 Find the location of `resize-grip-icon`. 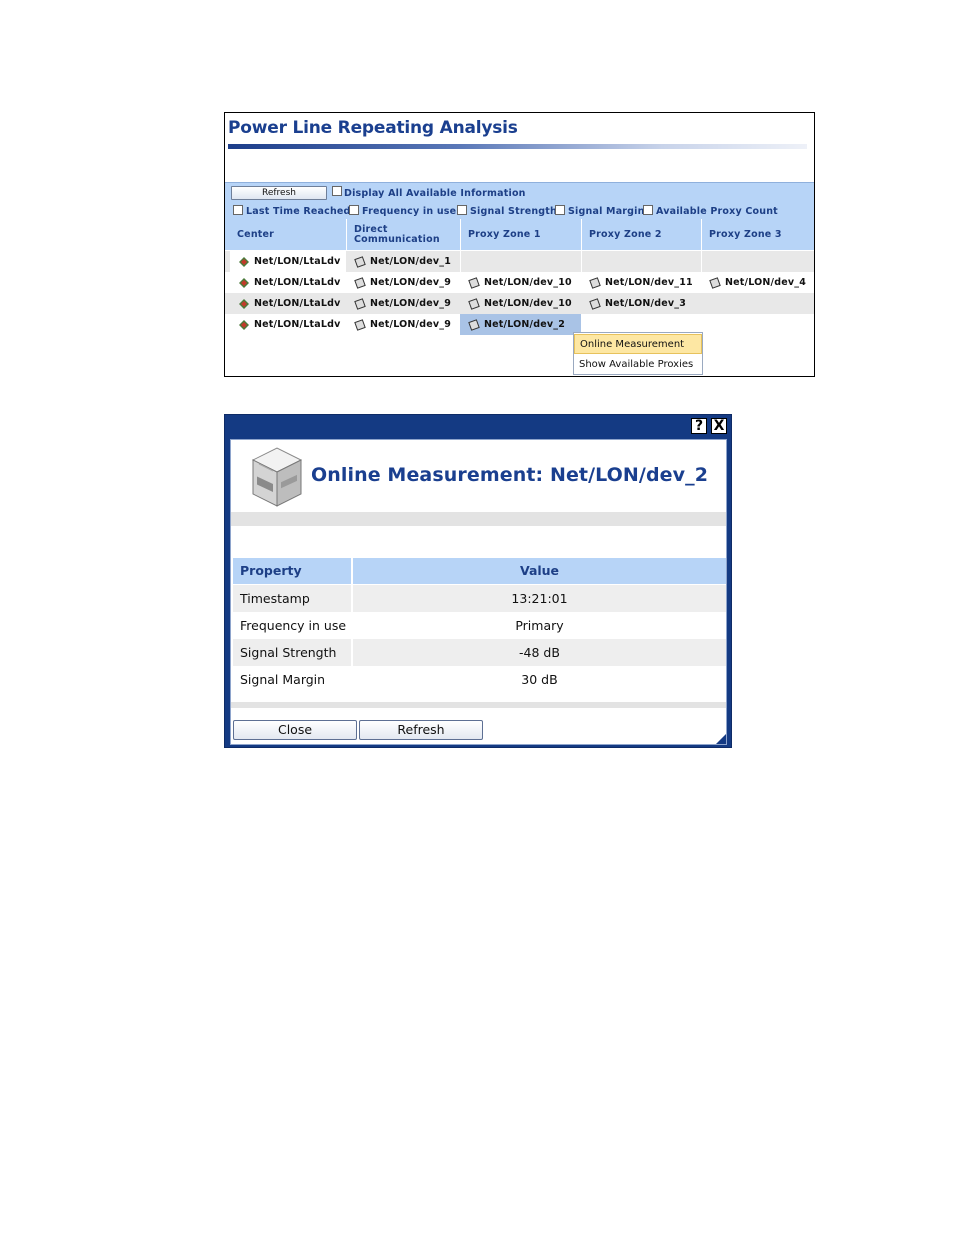

resize-grip-icon is located at coordinates (721, 739).